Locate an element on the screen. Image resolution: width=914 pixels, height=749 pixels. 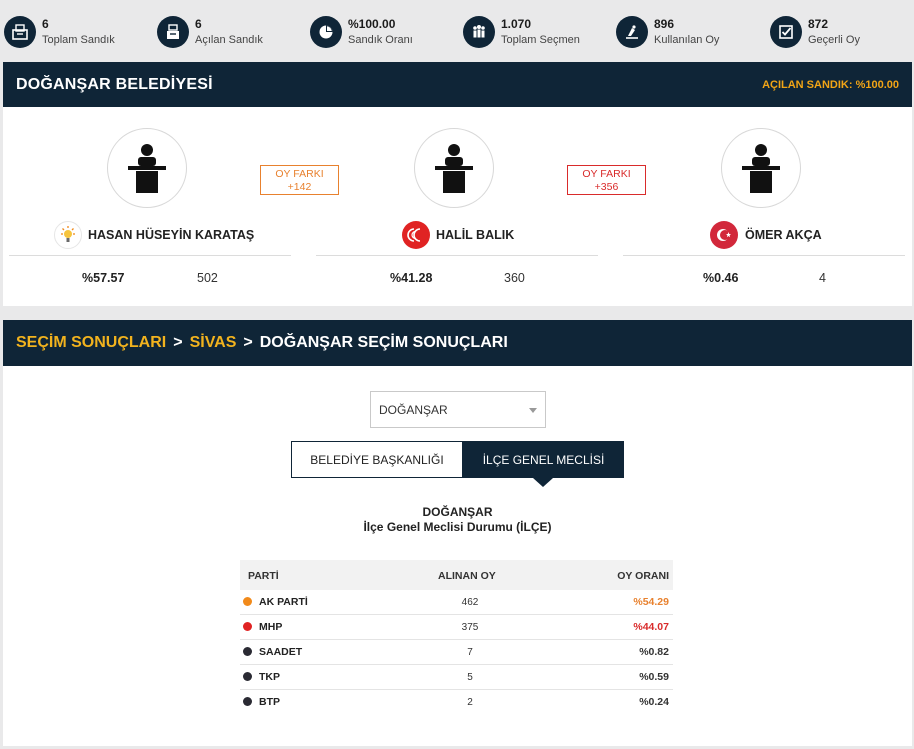
chevron-down-icon is located at coordinates (533, 410).